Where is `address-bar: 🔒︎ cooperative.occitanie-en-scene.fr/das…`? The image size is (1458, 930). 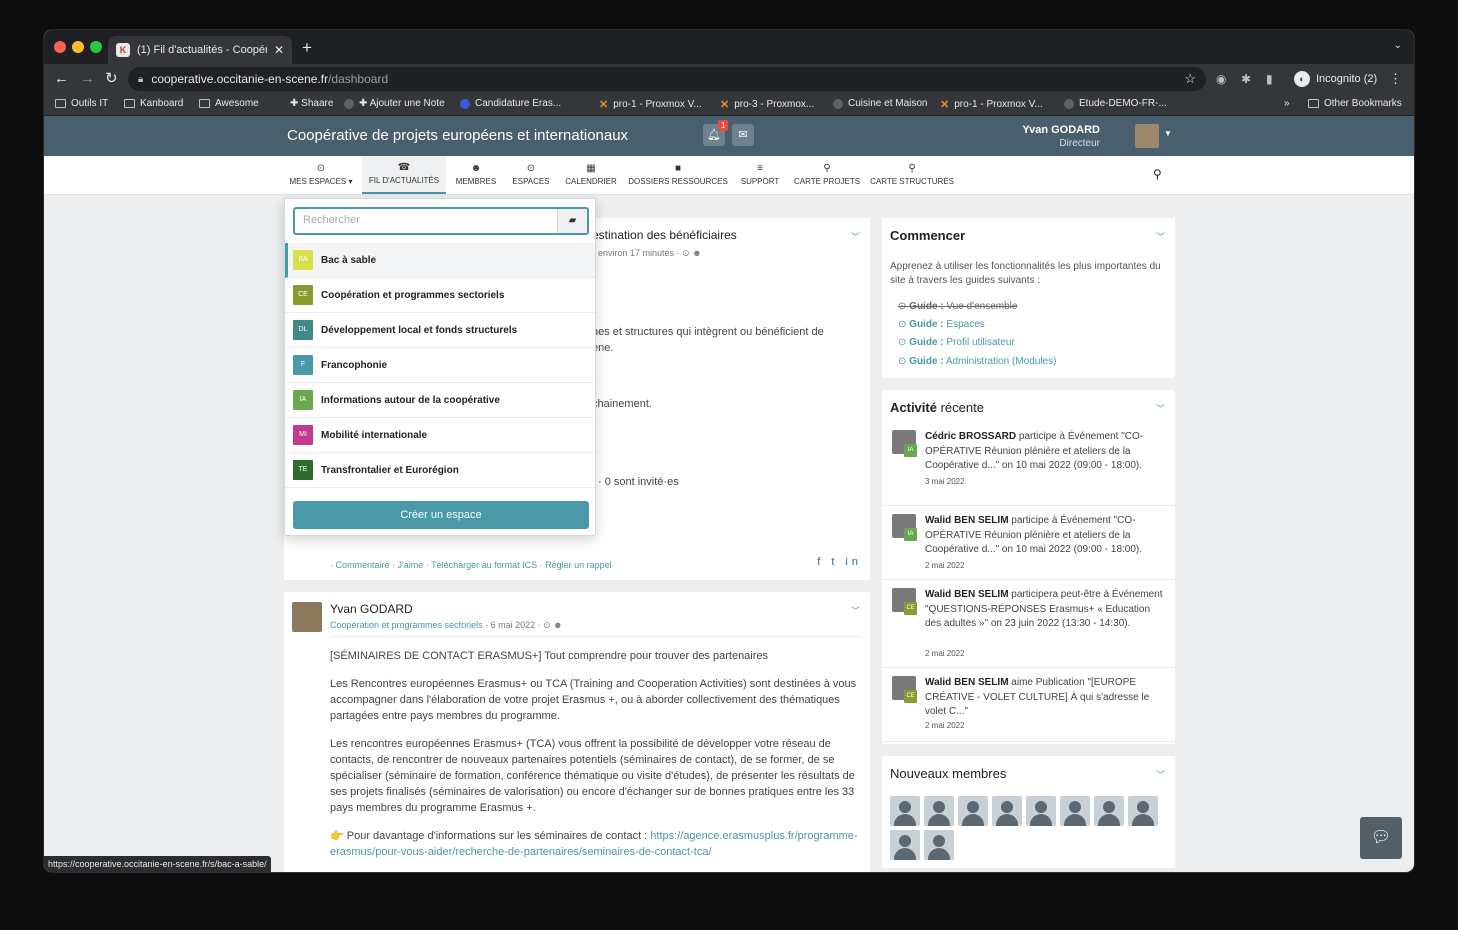 address-bar: 🔒︎ cooperative.occitanie-en-scene.fr/das… is located at coordinates (667, 79).